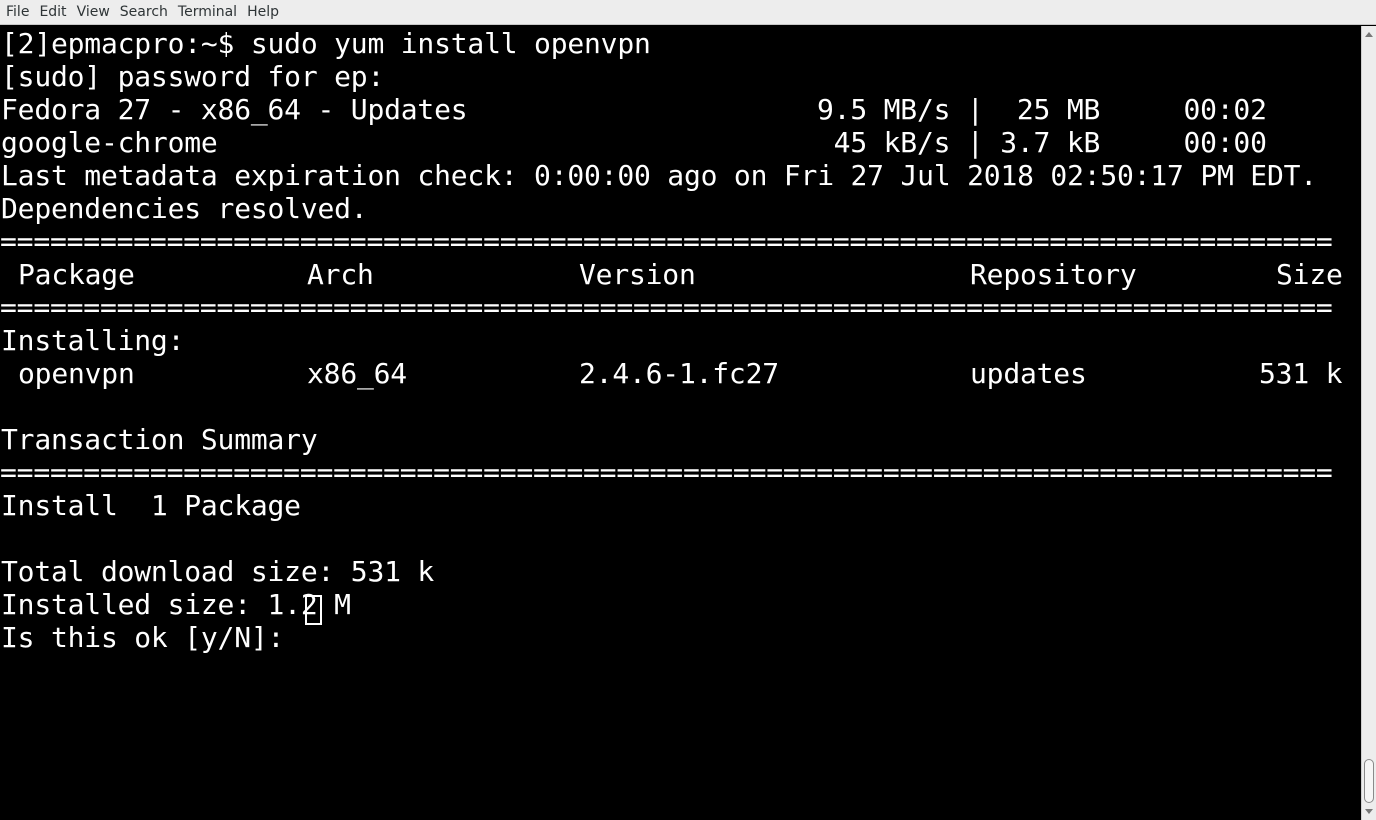 The height and width of the screenshot is (820, 1376). What do you see at coordinates (1369, 781) in the screenshot?
I see `scrollbar-thumb` at bounding box center [1369, 781].